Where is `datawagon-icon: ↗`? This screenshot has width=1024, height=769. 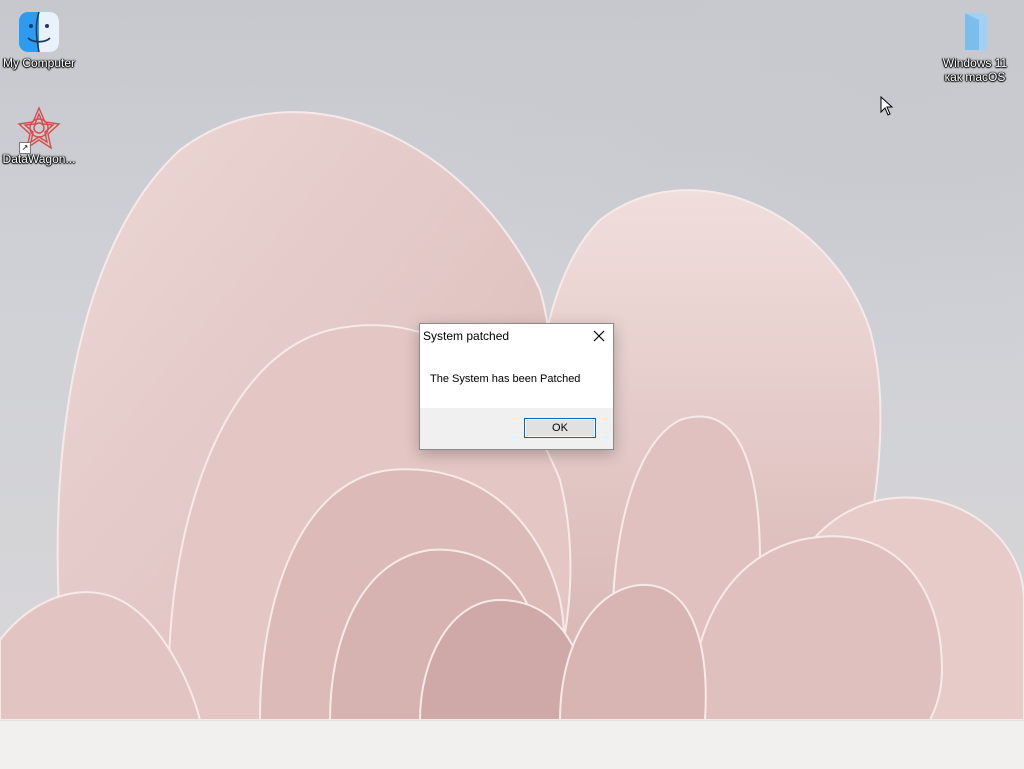 datawagon-icon: ↗ is located at coordinates (39, 130).